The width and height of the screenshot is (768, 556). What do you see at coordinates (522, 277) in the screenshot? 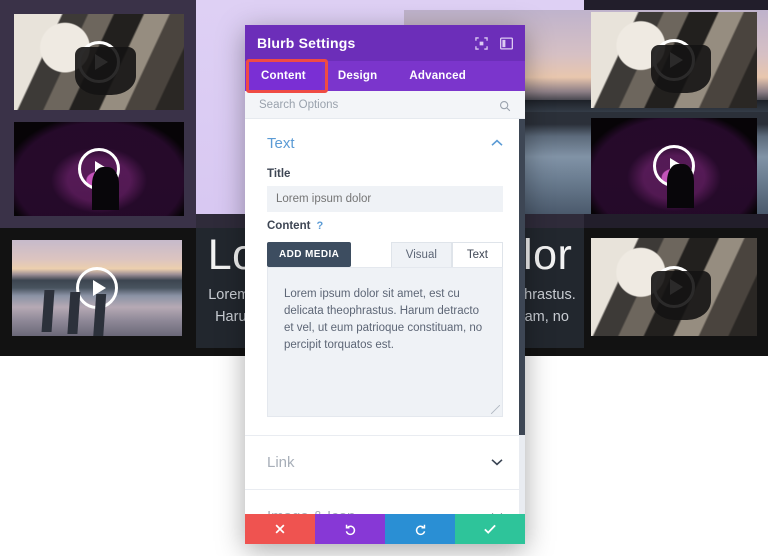
I see `modal-scrollbar-thumb` at bounding box center [522, 277].